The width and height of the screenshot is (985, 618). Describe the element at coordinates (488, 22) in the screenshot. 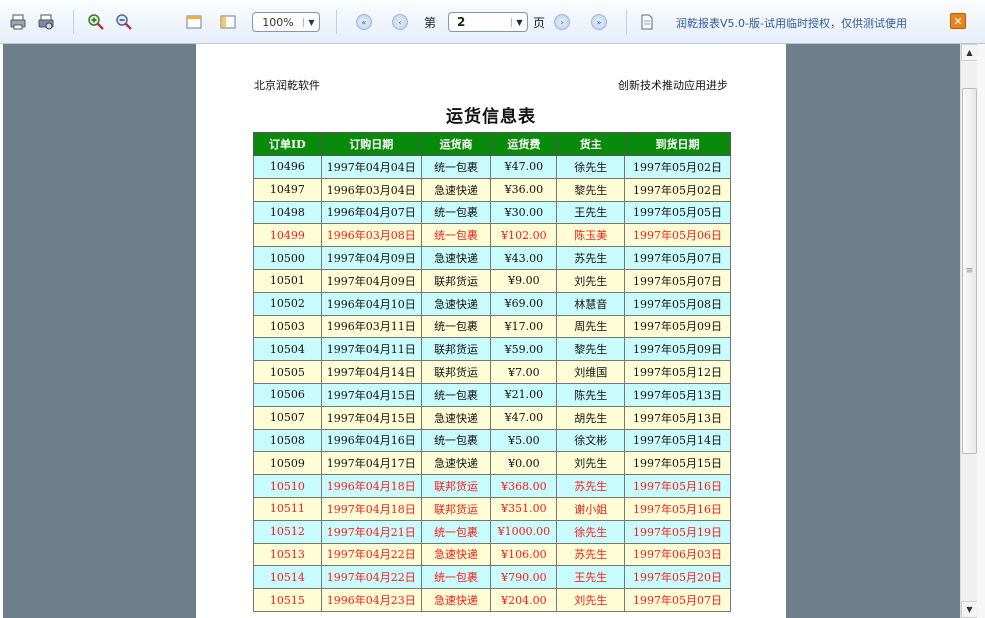

I see `page-select: 2 ▼` at that location.